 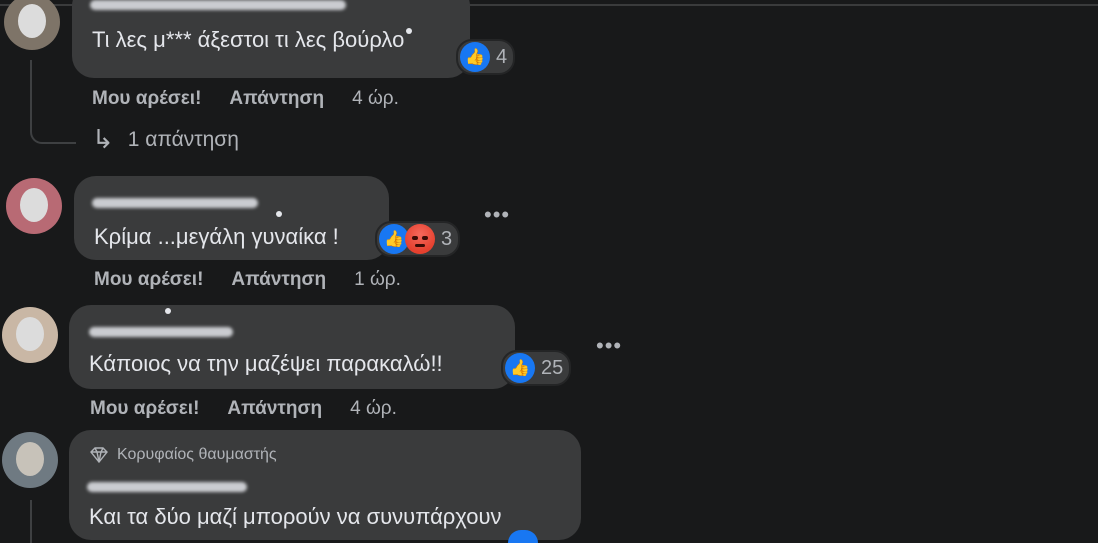 What do you see at coordinates (266, 363) in the screenshot?
I see `comment-text: Κάποιος να την μαζέψει παρακαλώ!!` at bounding box center [266, 363].